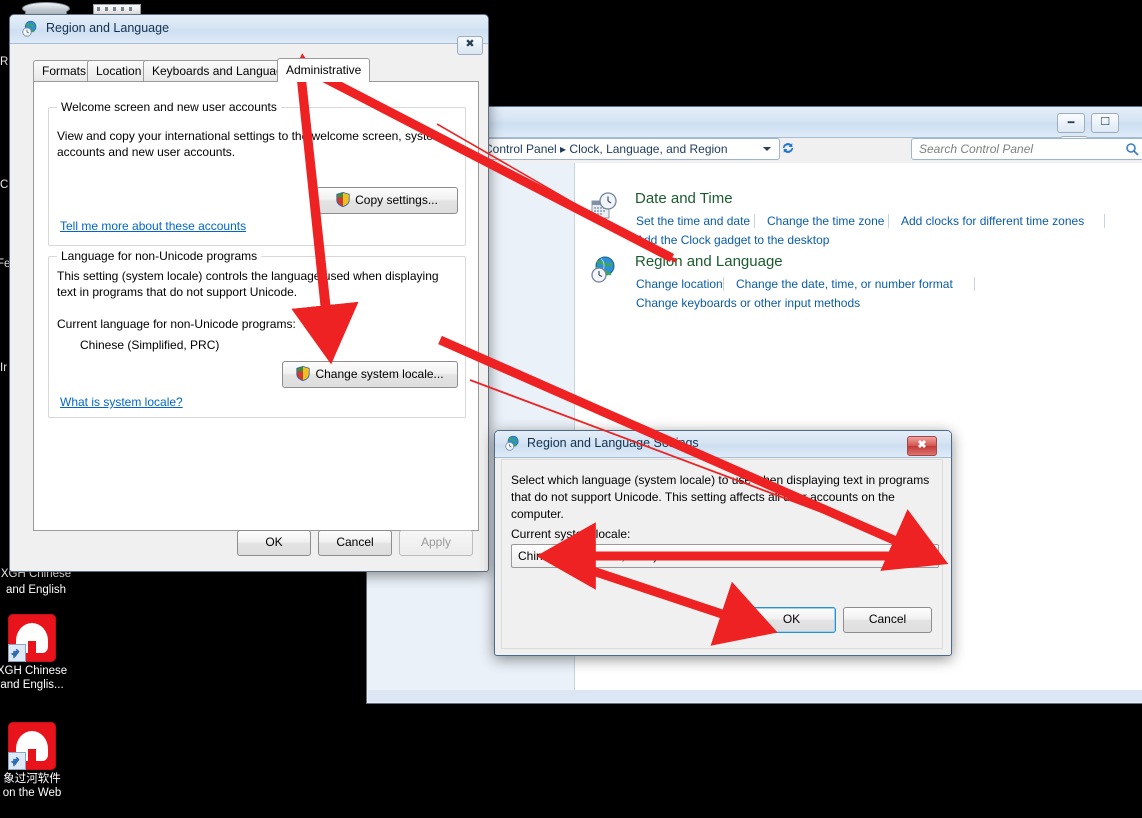  I want to click on maximize-icon: ☐, so click(1105, 122).